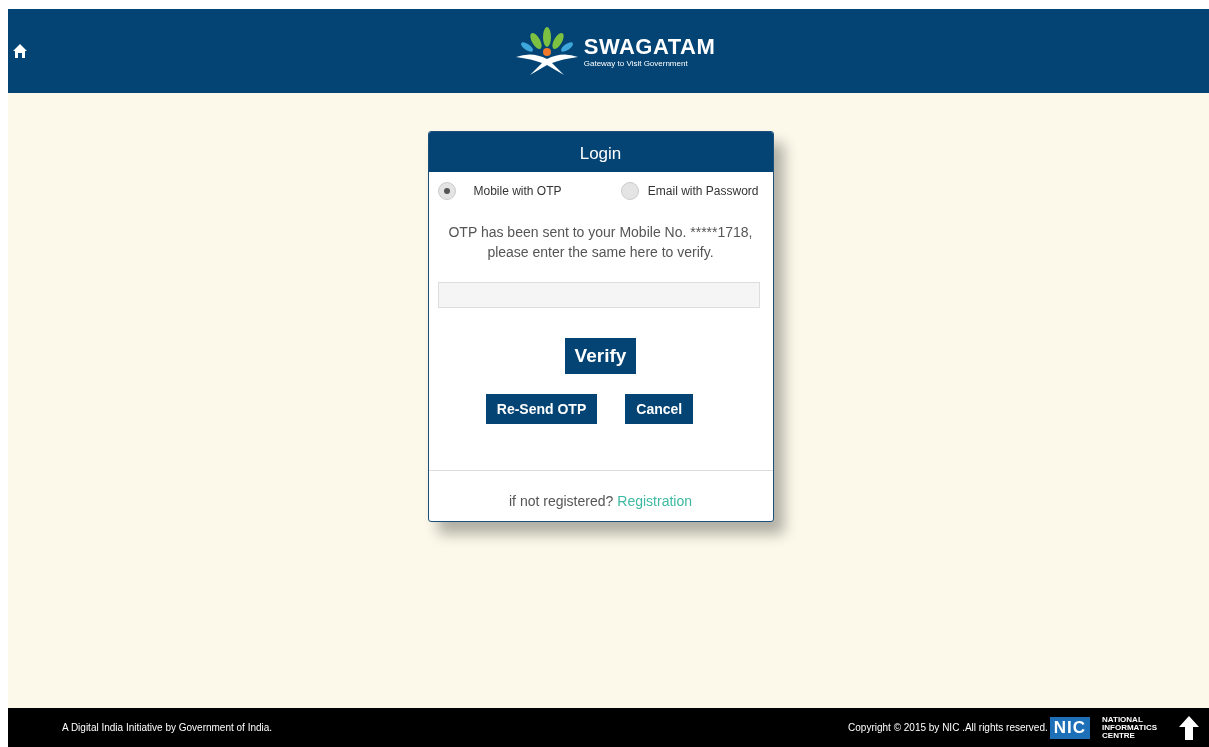 The width and height of the screenshot is (1209, 747). Describe the element at coordinates (703, 191) in the screenshot. I see `radio-label: Email with Password` at that location.